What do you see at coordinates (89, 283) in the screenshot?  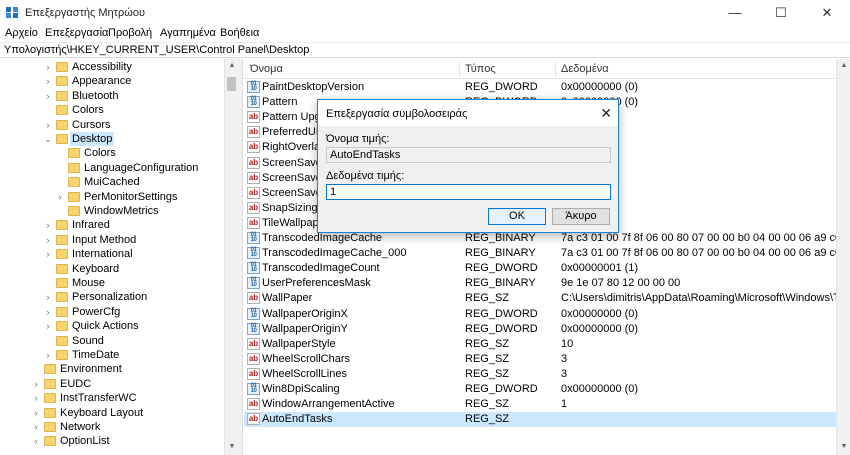 I see `tree-item-label: Mouse` at bounding box center [89, 283].